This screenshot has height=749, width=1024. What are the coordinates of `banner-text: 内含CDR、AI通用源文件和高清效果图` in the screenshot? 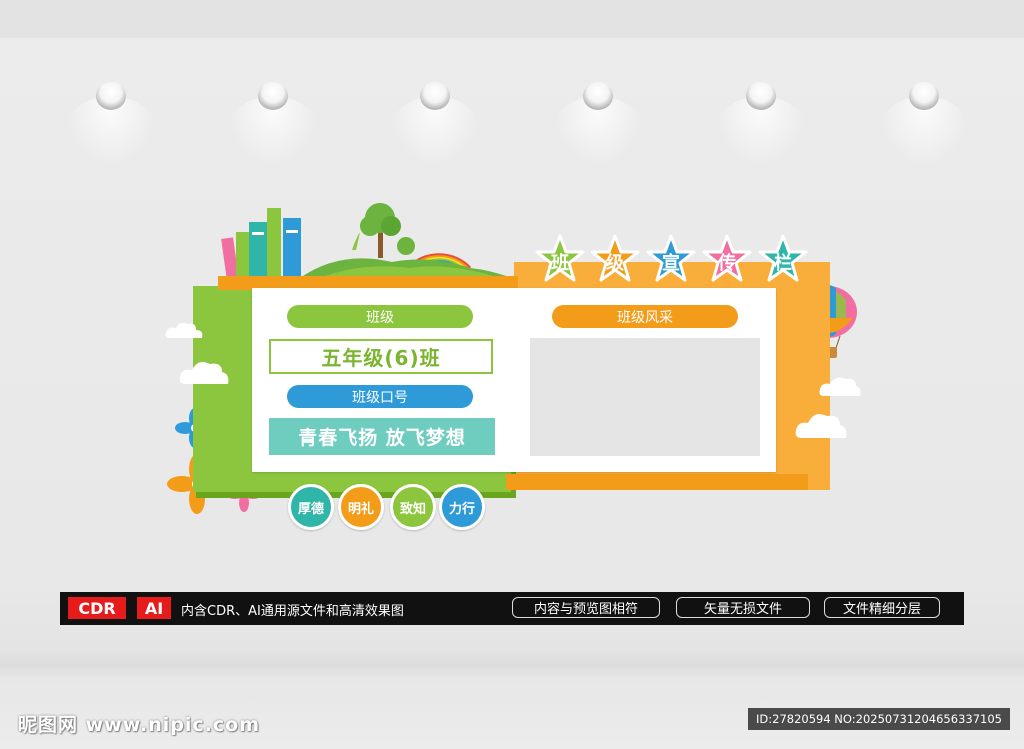 It's located at (292, 611).